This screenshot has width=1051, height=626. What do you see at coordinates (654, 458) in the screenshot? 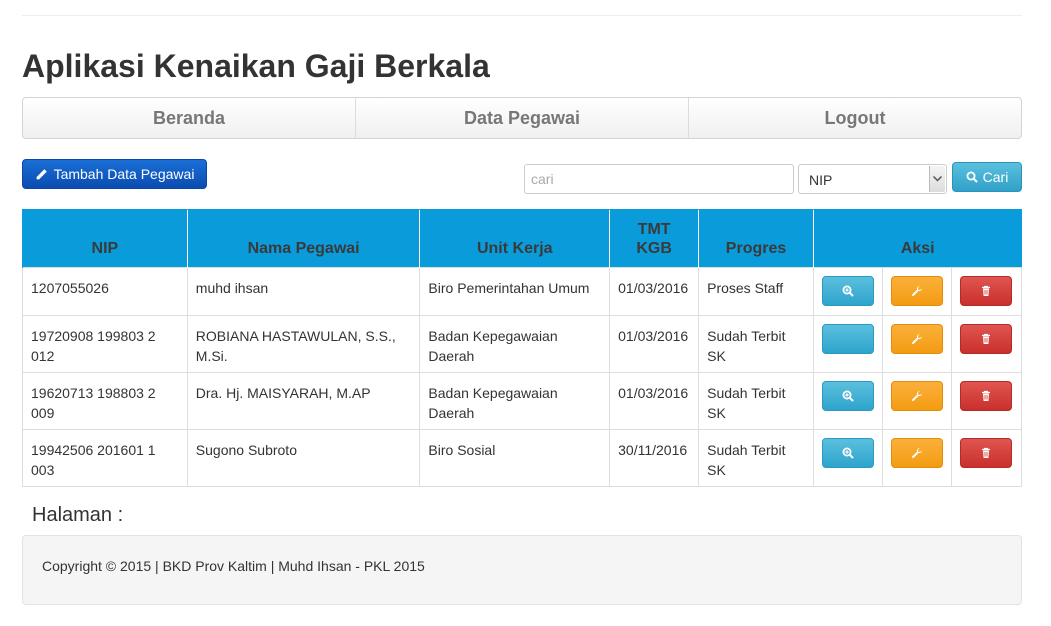
I see `cell-tmt: 30/11/2016` at bounding box center [654, 458].